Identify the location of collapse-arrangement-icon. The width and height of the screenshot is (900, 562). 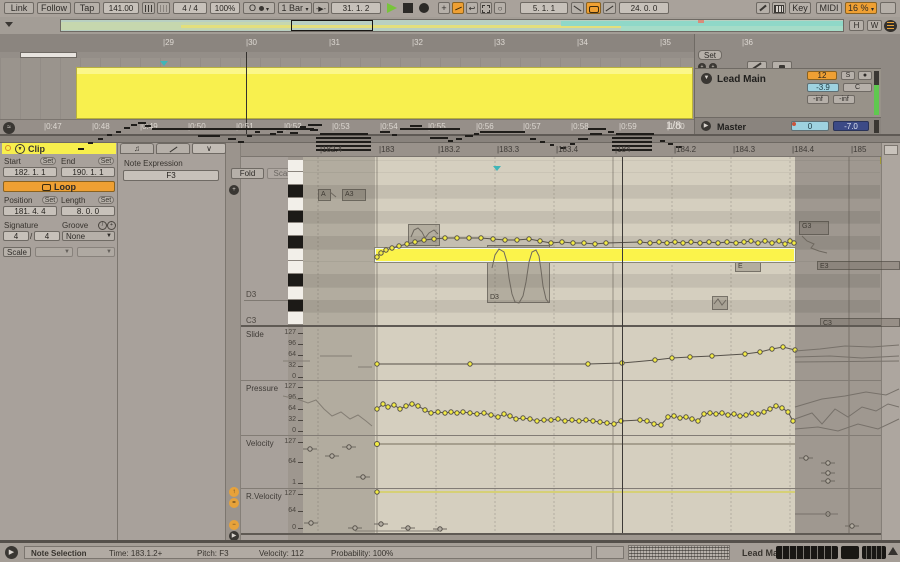
(9, 24).